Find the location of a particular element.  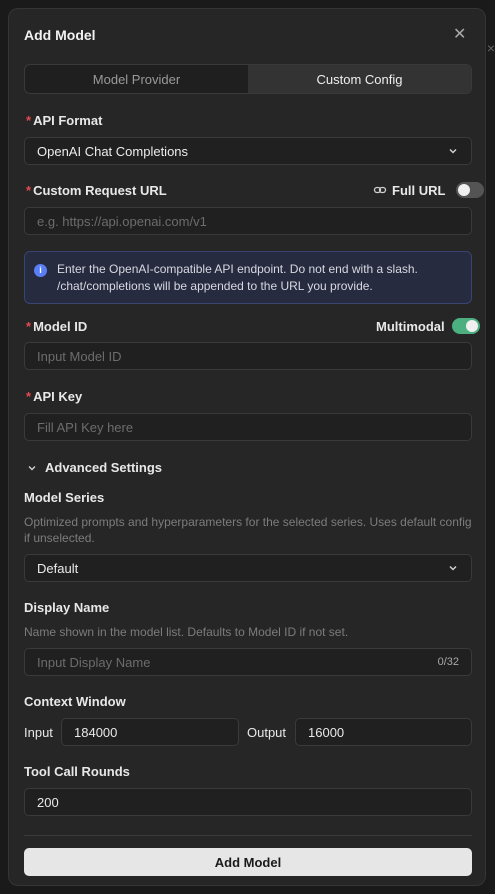

config-tabs: Model Provider Custom Config is located at coordinates (248, 79).